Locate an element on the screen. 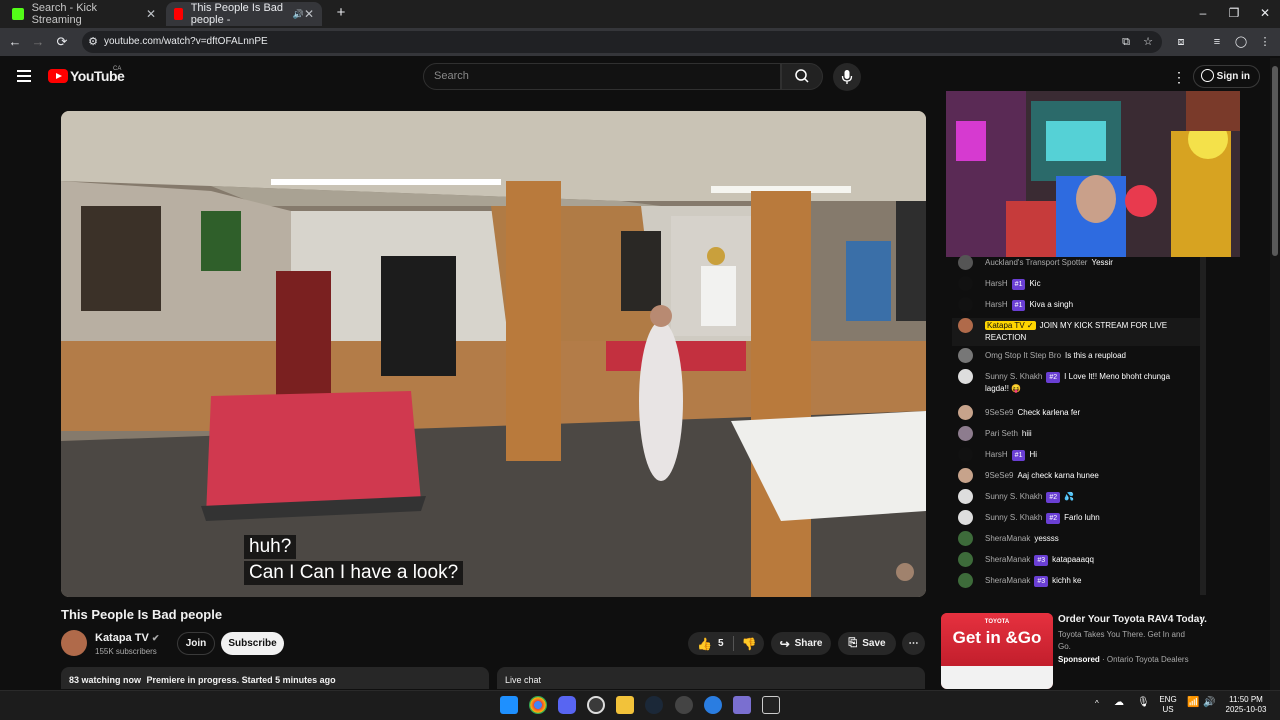 The image size is (1280, 720). search-button is located at coordinates (802, 76).